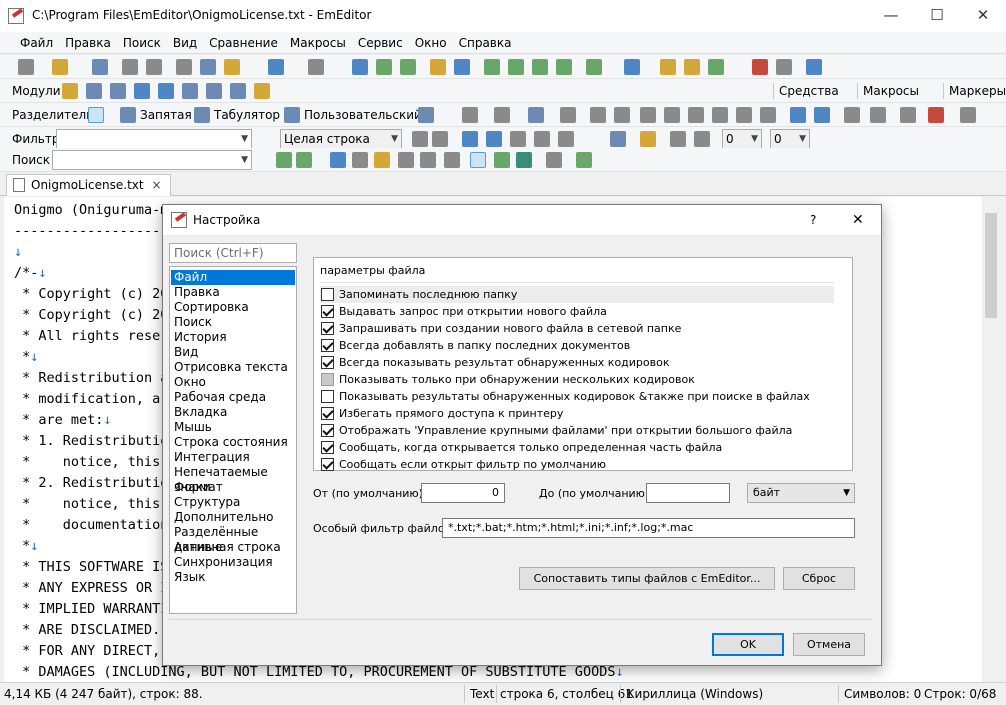  I want to click on filter-next-icon, so click(702, 139).